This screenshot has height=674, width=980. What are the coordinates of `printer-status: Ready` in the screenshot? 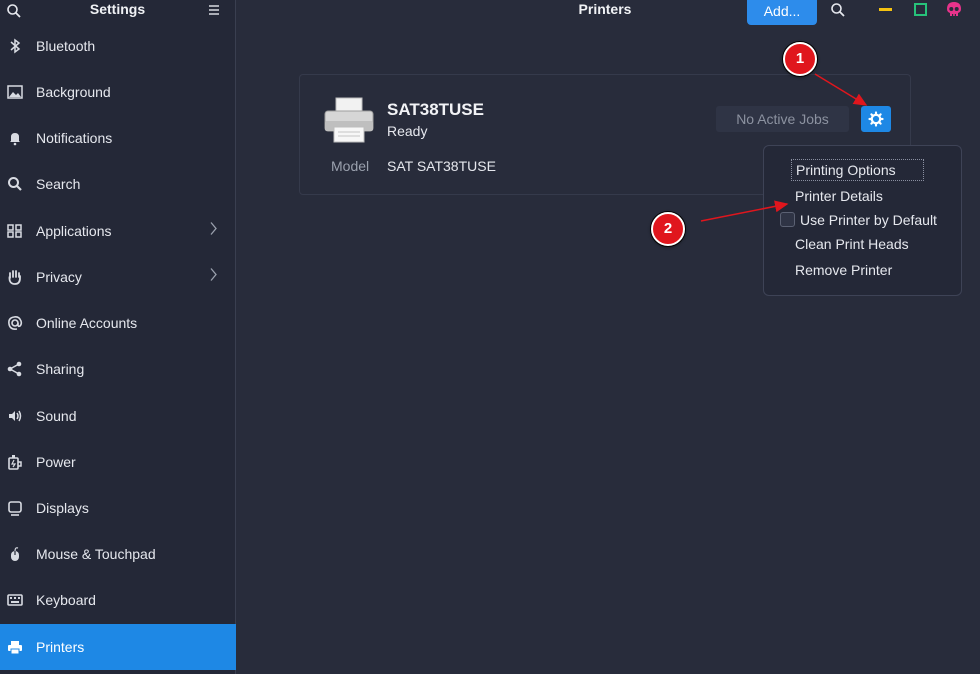 It's located at (407, 131).